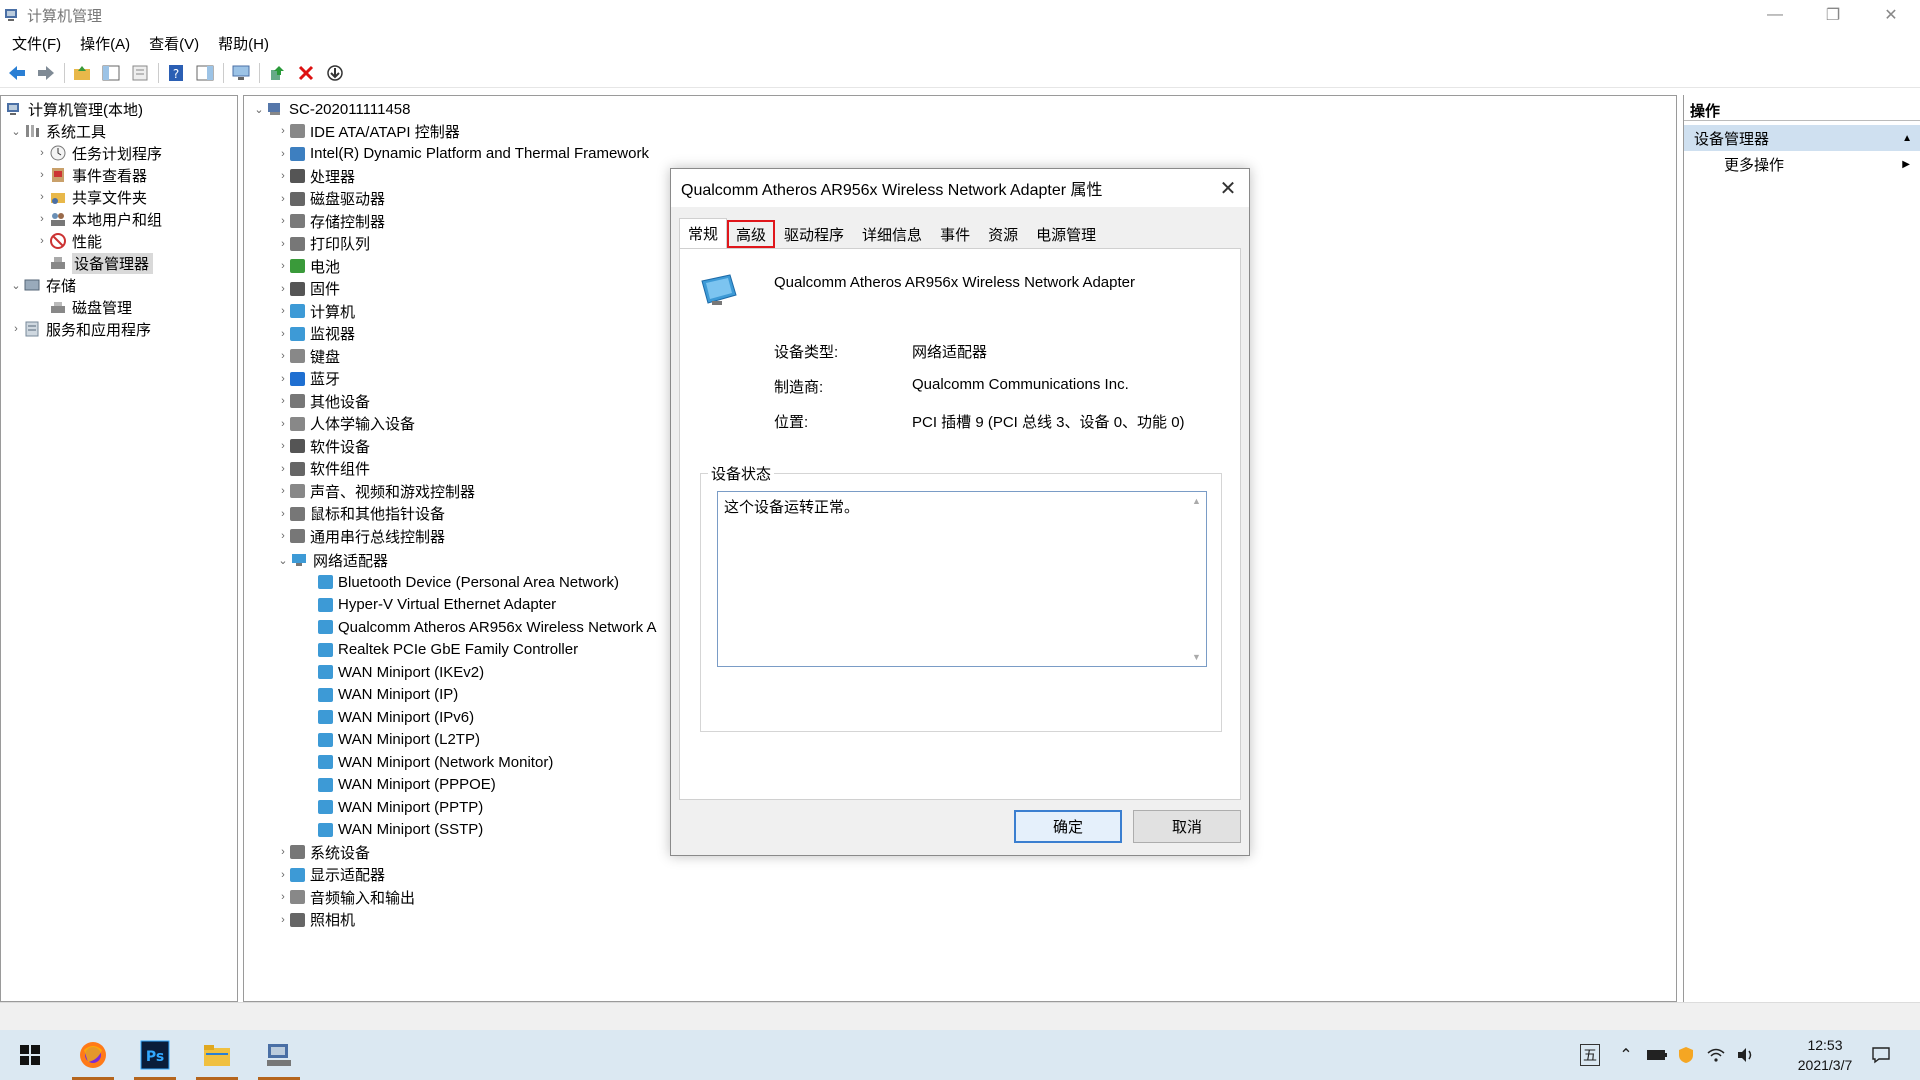  Describe the element at coordinates (323, 401) in the screenshot. I see `tree-device-category: › 其他设备` at that location.